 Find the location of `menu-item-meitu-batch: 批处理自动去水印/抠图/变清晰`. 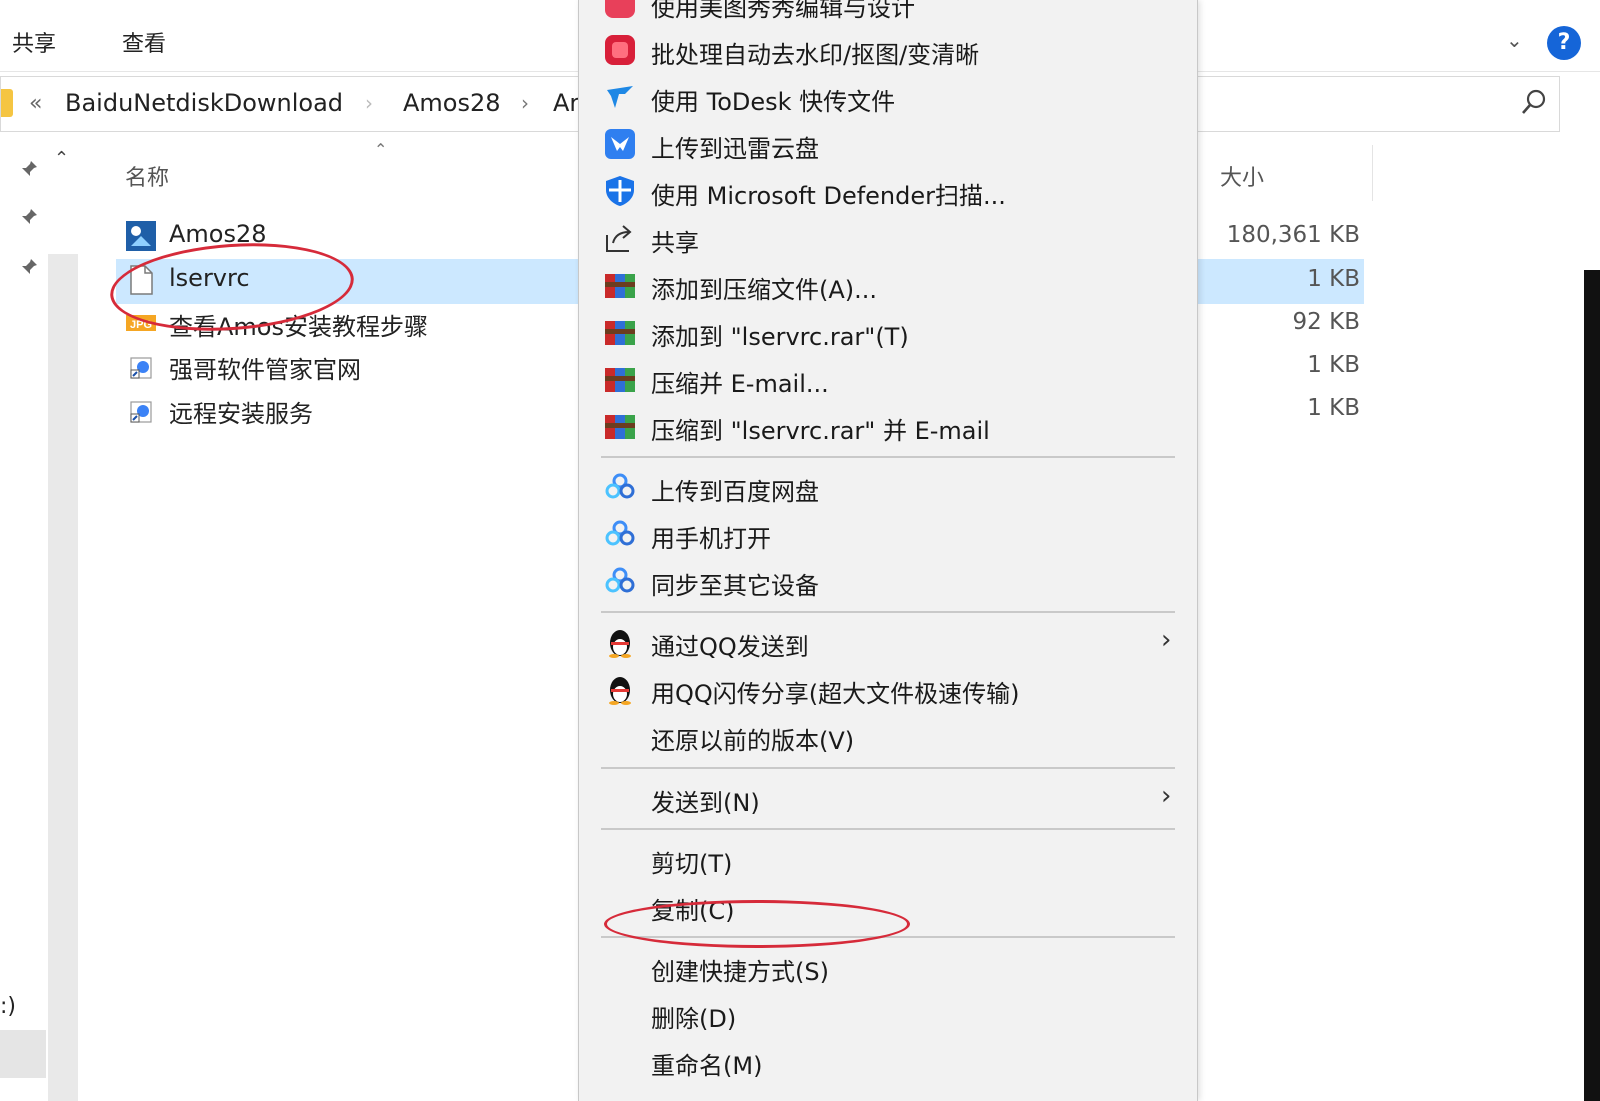

menu-item-meitu-batch: 批处理自动去水印/抠图/变清晰 is located at coordinates (889, 50).